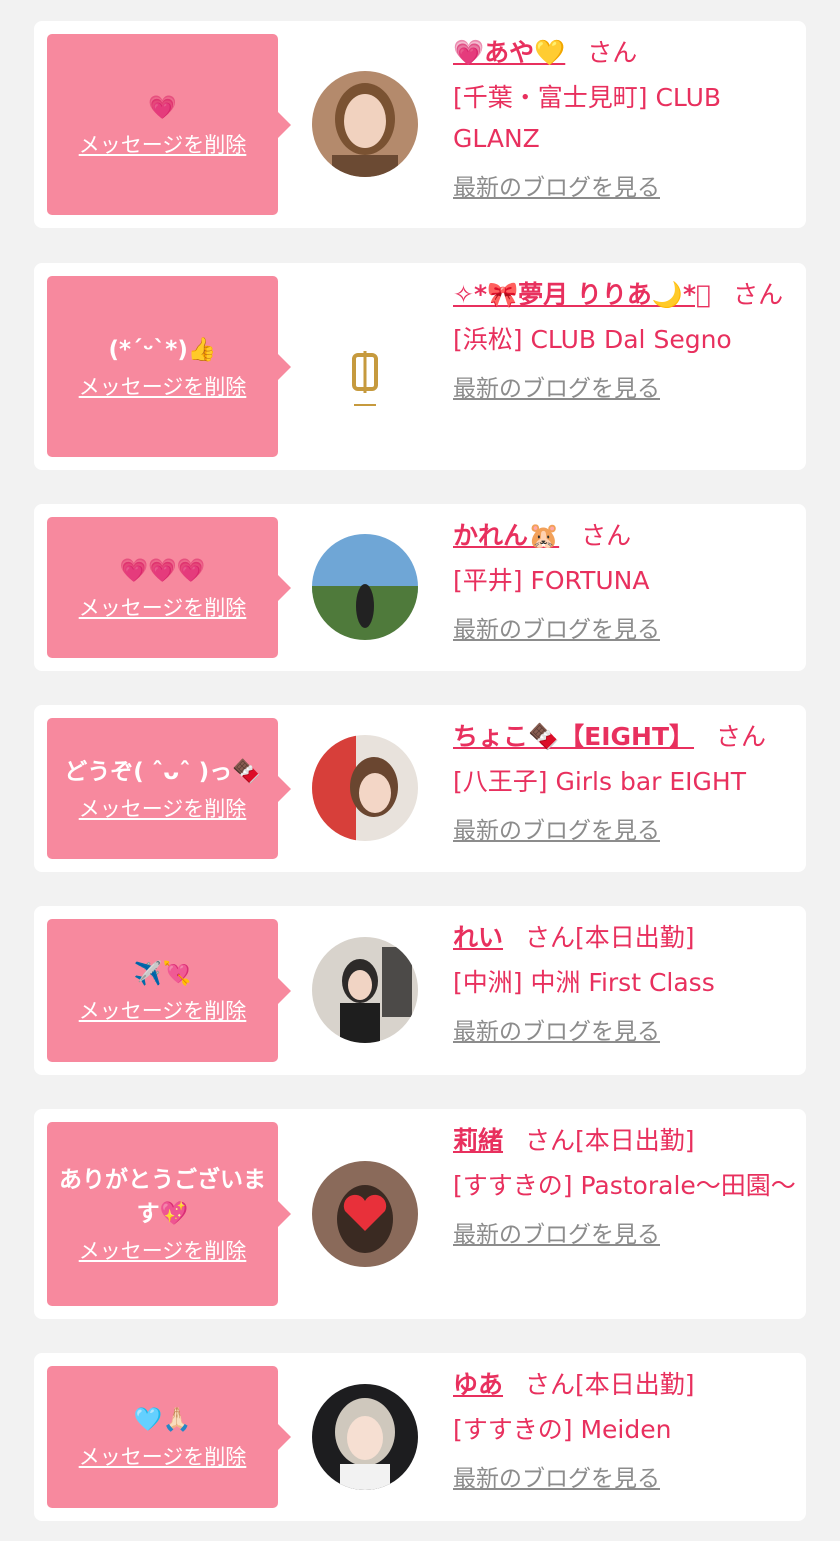 The image size is (840, 1541). I want to click on message-bubble: 💗 メッセージを削除, so click(169, 124).